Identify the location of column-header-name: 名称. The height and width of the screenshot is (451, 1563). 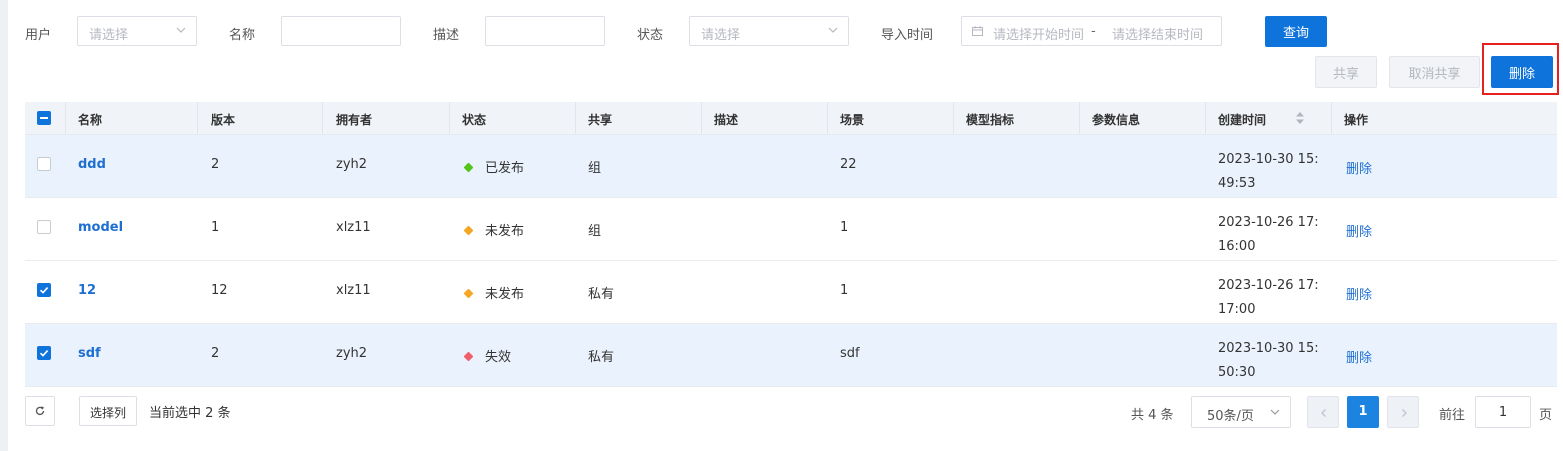
(90, 120).